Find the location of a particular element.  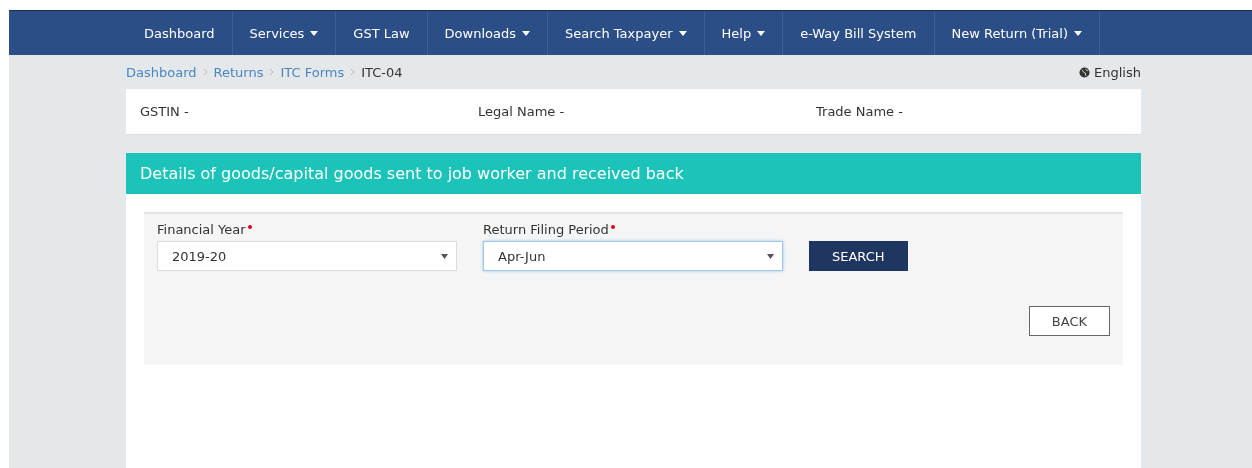

section-title: Details of goods/capital goods sent to job worker and received back is located at coordinates (633, 173).